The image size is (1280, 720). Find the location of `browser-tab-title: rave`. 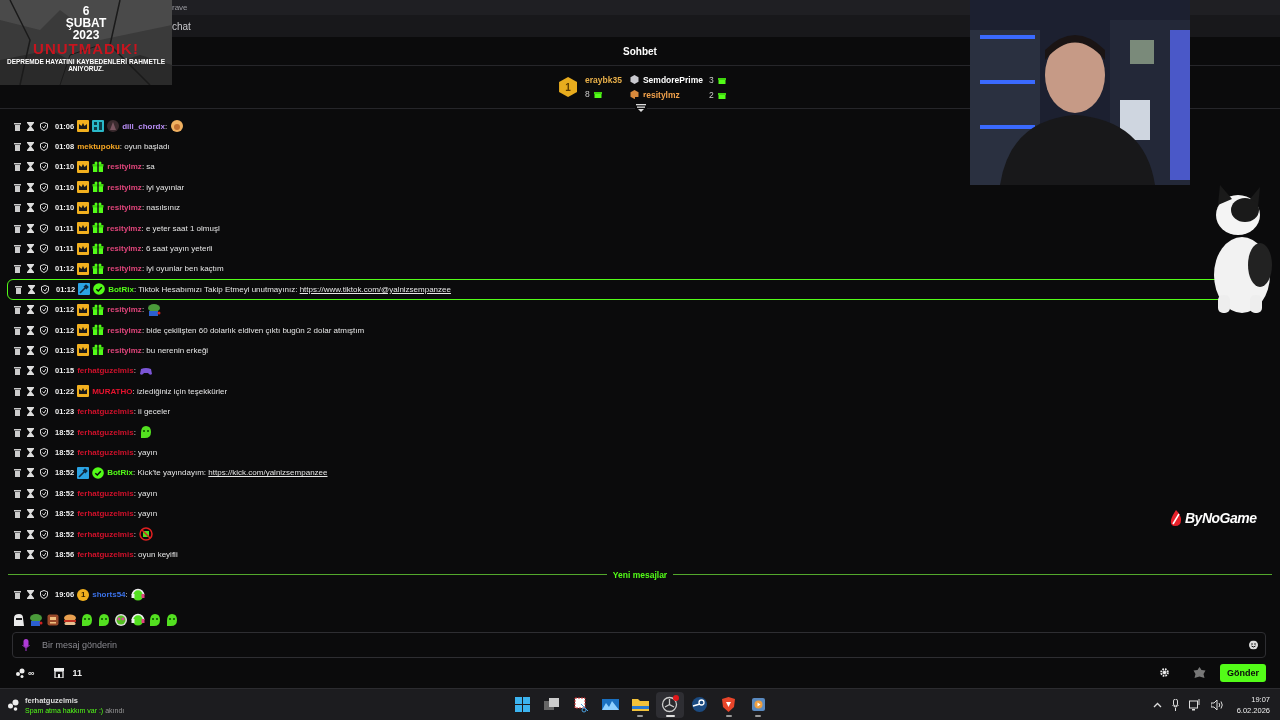

browser-tab-title: rave is located at coordinates (180, 7).